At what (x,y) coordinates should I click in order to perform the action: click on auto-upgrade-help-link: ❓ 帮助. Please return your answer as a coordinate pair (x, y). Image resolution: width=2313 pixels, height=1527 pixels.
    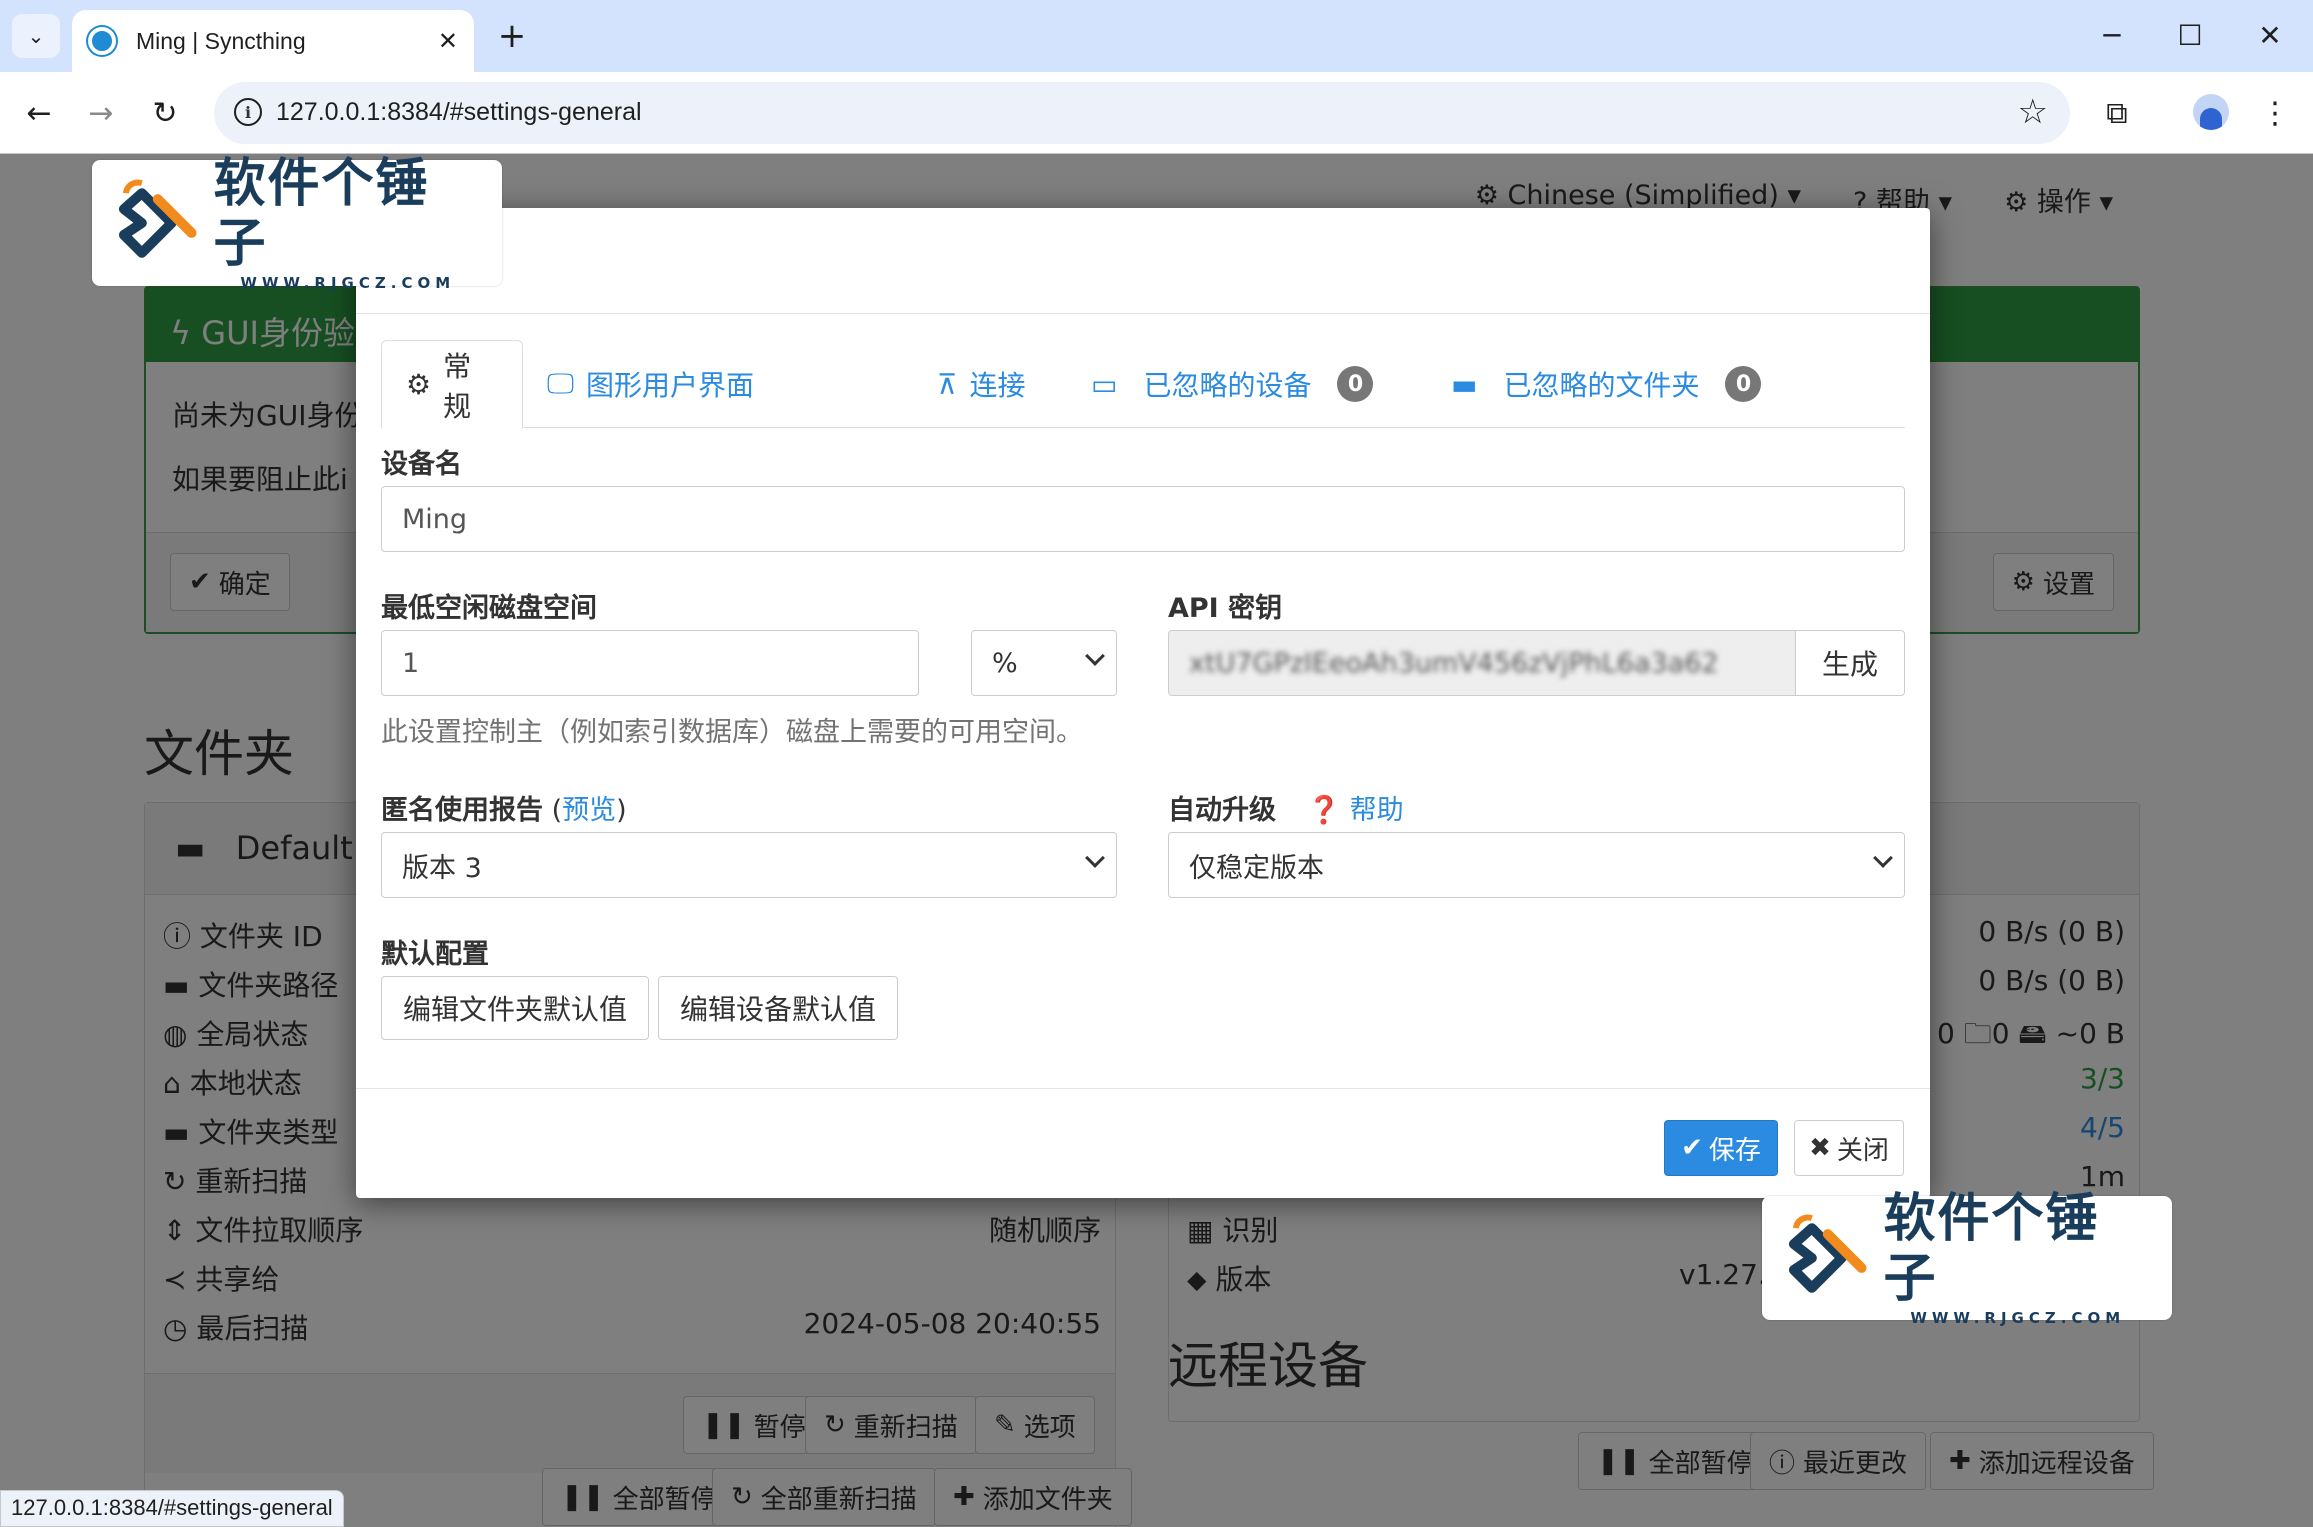
    Looking at the image, I should click on (1355, 810).